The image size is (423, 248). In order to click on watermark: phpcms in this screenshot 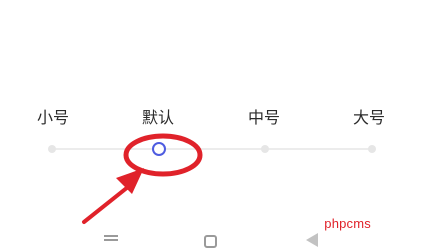, I will do `click(347, 223)`.